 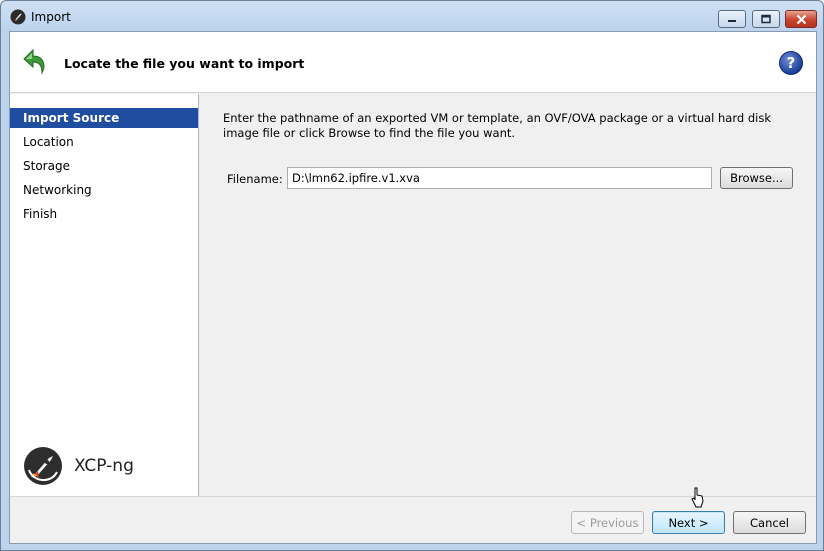 I want to click on window-title: Import, so click(x=51, y=17).